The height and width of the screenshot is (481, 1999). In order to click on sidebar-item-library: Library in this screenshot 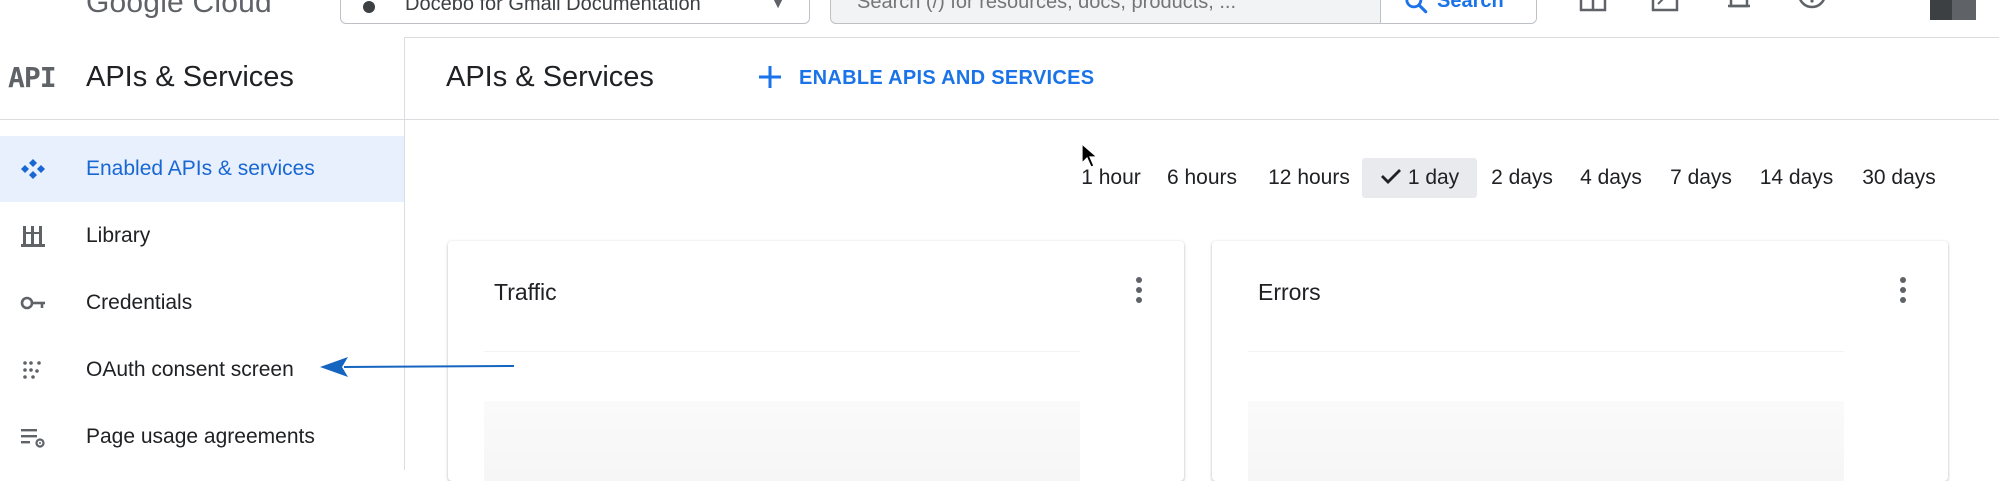, I will do `click(202, 236)`.